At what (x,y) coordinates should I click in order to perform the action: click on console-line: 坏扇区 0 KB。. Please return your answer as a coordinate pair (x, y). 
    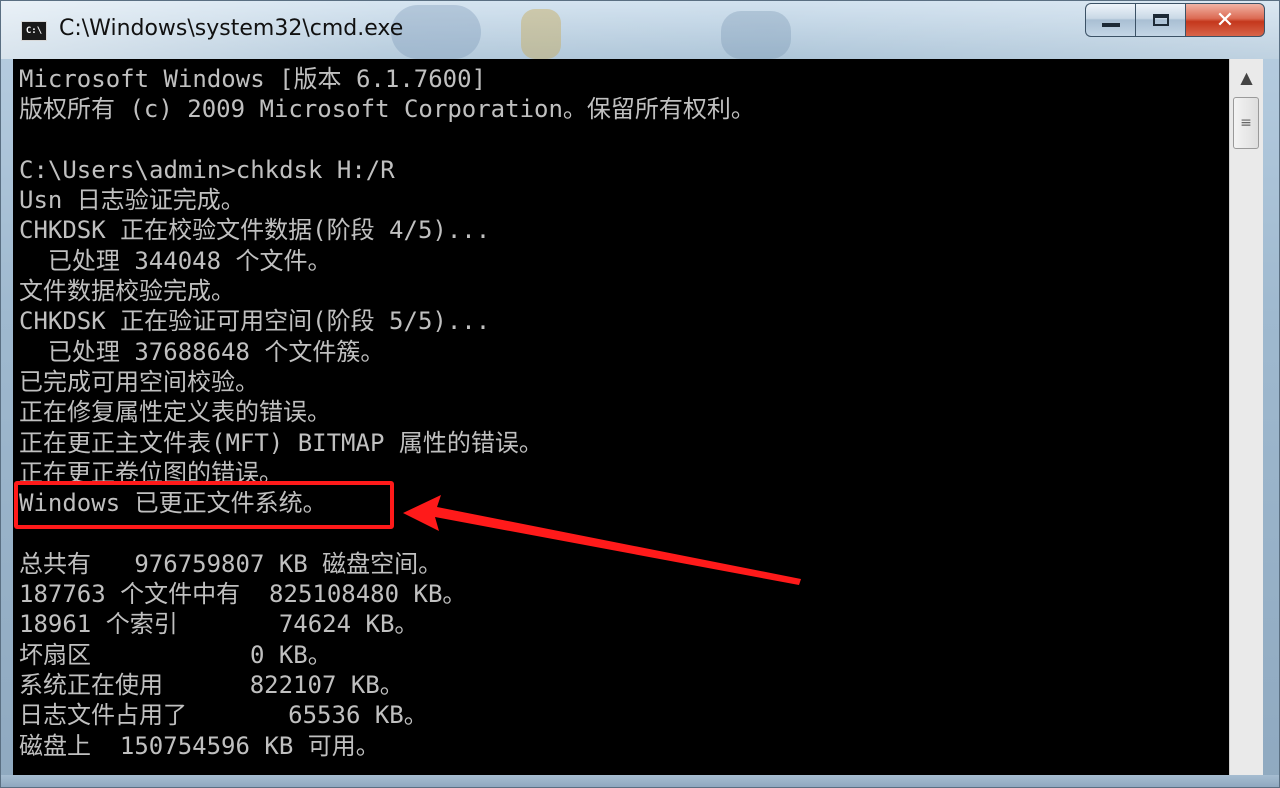
    Looking at the image, I should click on (175, 654).